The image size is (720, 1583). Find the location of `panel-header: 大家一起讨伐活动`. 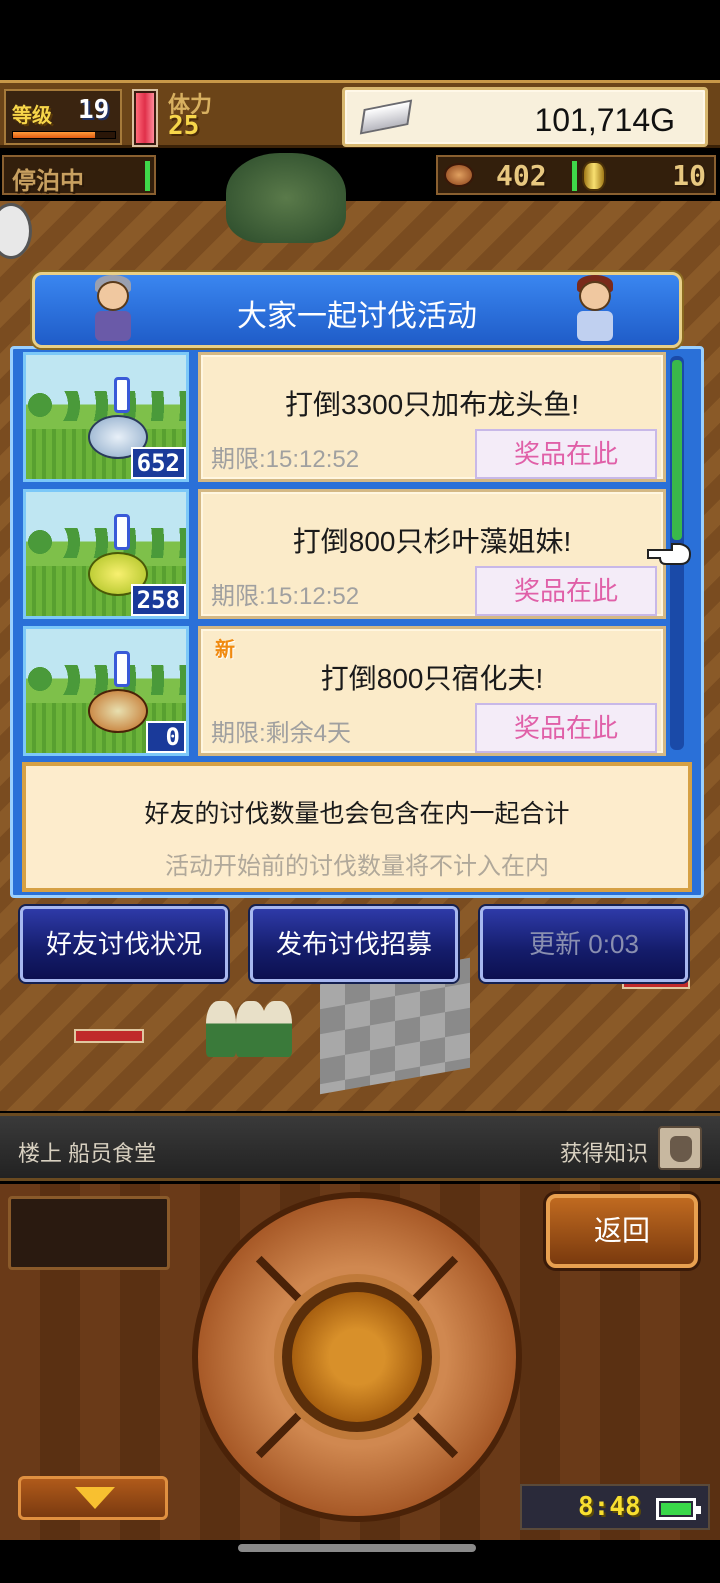

panel-header: 大家一起讨伐活动 is located at coordinates (357, 310).